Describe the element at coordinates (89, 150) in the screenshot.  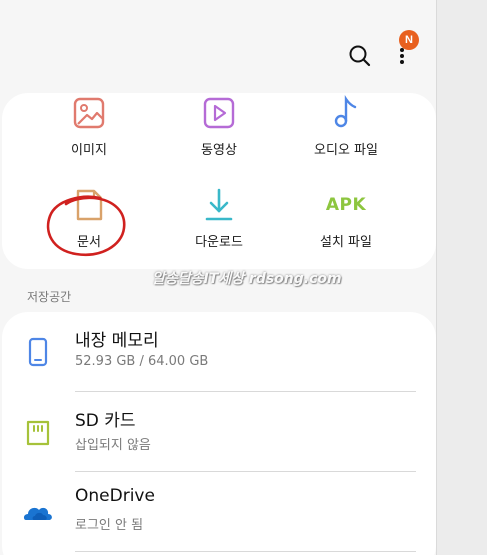
I see `category-label: 이미지` at that location.